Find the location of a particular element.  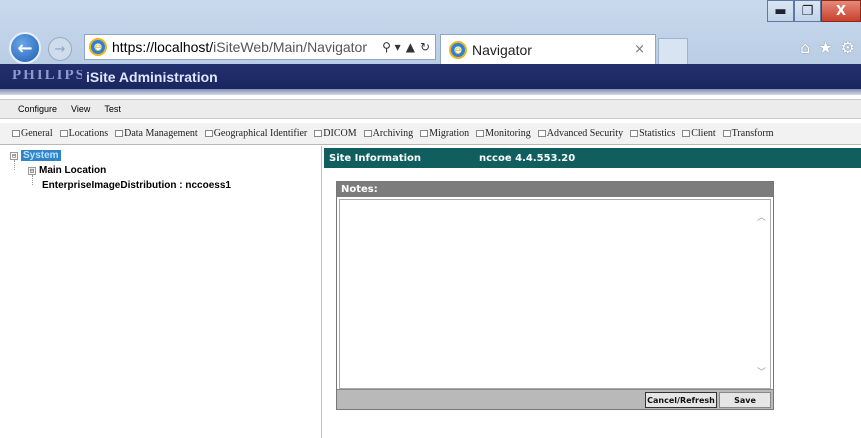

tab-title: Navigator is located at coordinates (502, 49).